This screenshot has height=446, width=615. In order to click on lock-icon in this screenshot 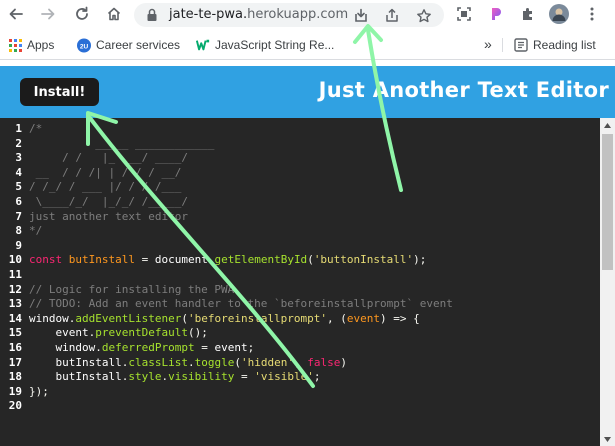, I will do `click(152, 17)`.